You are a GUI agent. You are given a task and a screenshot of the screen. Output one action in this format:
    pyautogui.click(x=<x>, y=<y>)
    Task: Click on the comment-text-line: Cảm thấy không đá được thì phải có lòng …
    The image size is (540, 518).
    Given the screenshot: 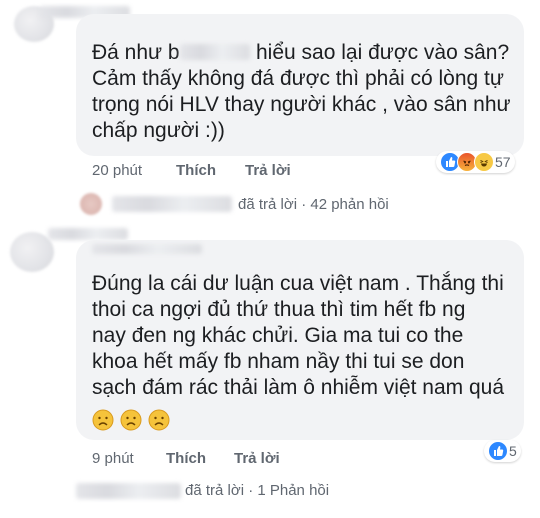 What is the action you would take?
    pyautogui.click(x=298, y=78)
    